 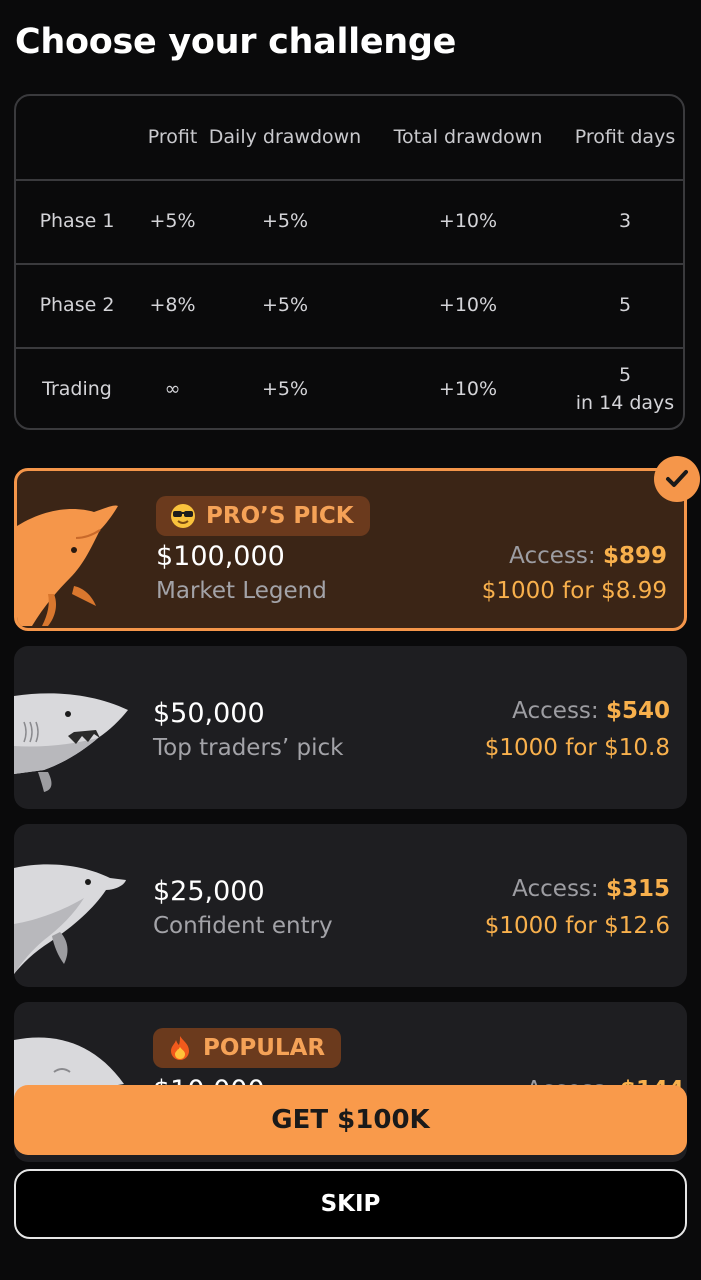 What do you see at coordinates (77, 305) in the screenshot?
I see `row-label: Phase 2` at bounding box center [77, 305].